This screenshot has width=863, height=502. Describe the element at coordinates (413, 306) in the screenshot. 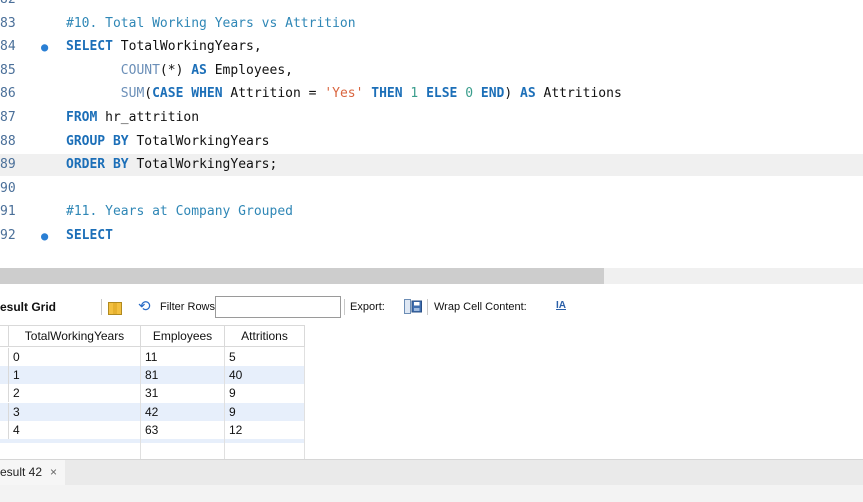

I see `export-icon` at that location.